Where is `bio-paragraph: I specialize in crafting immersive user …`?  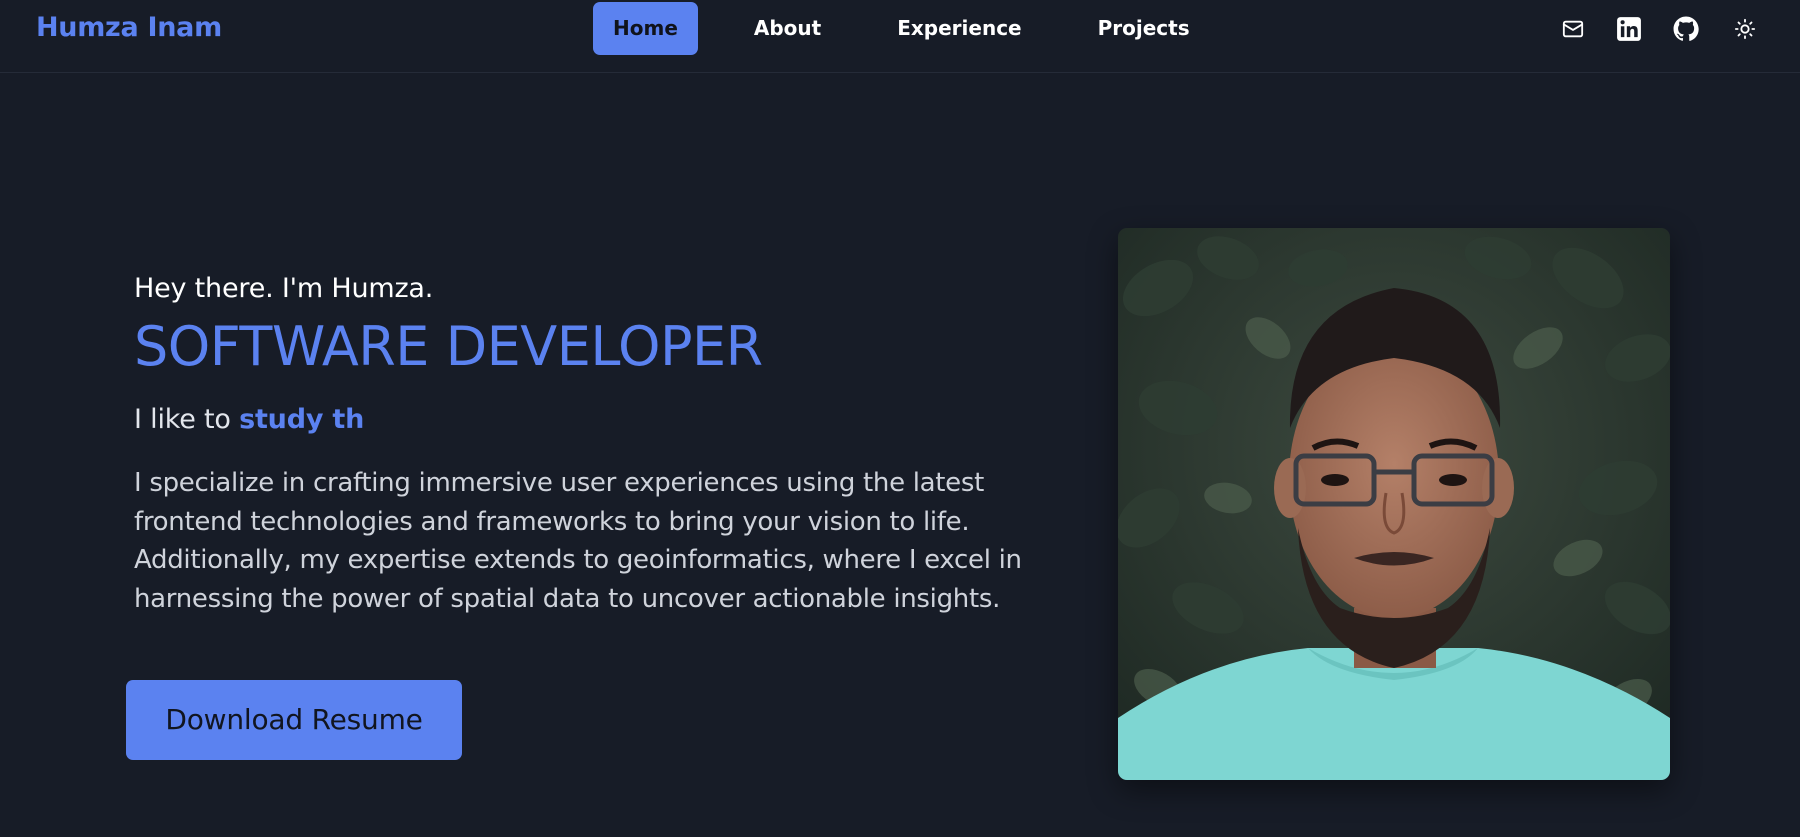
bio-paragraph: I specialize in crafting immersive user … is located at coordinates (578, 541).